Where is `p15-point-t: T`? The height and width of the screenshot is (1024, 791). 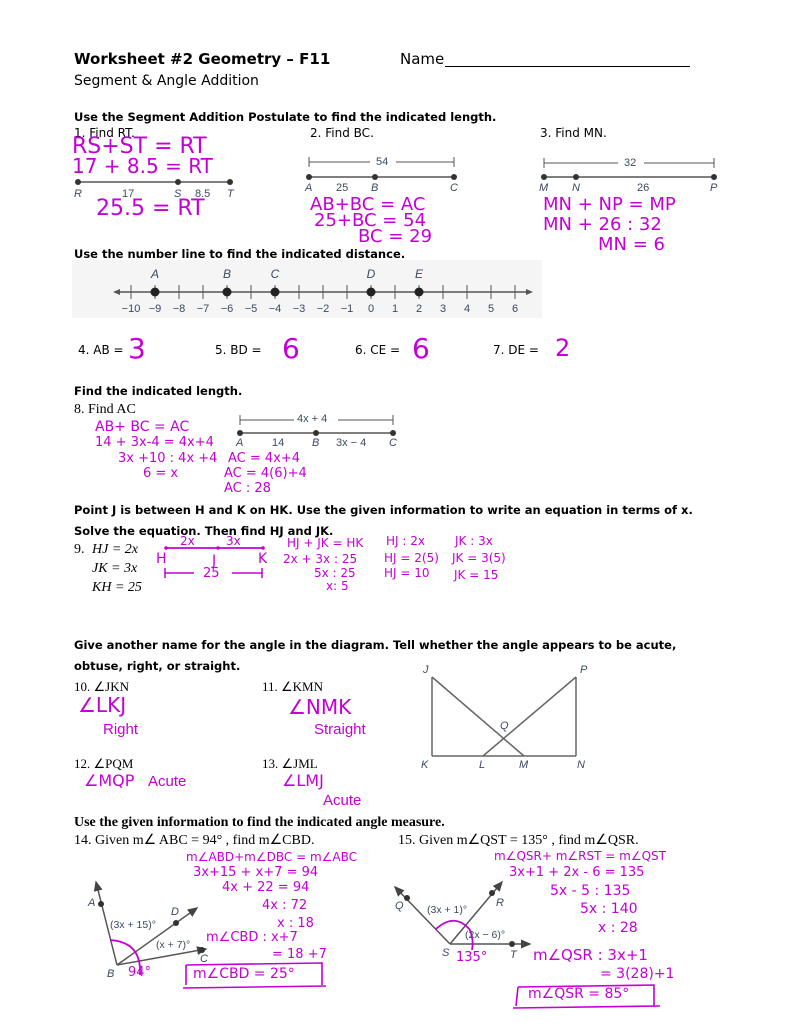 p15-point-t: T is located at coordinates (513, 955).